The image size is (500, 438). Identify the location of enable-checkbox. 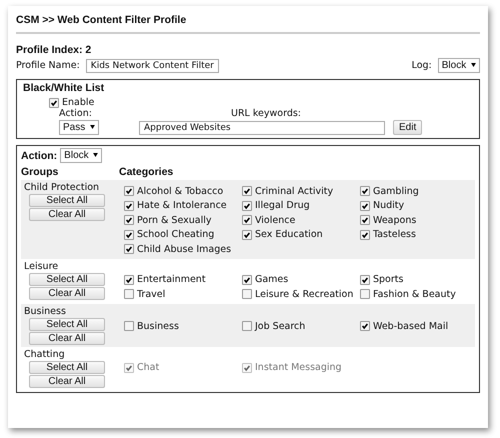
(54, 103).